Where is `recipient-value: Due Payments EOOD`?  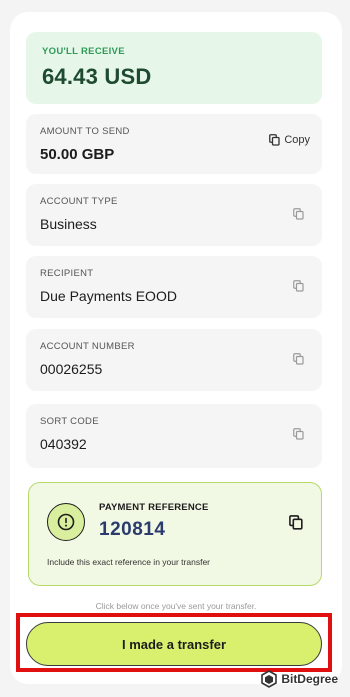 recipient-value: Due Payments EOOD is located at coordinates (108, 296).